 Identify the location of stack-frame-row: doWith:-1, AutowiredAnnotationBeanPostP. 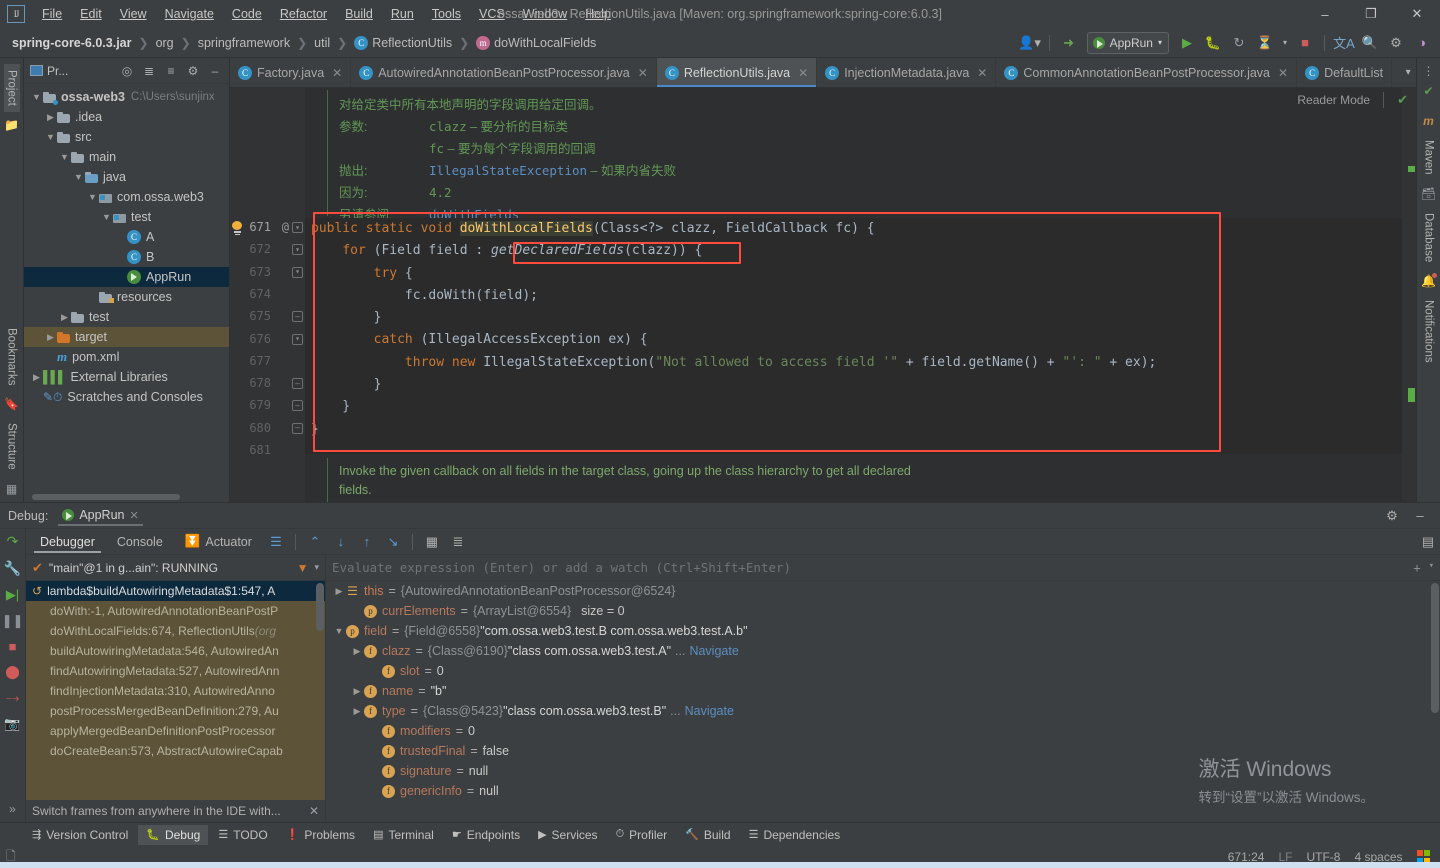
(175, 611).